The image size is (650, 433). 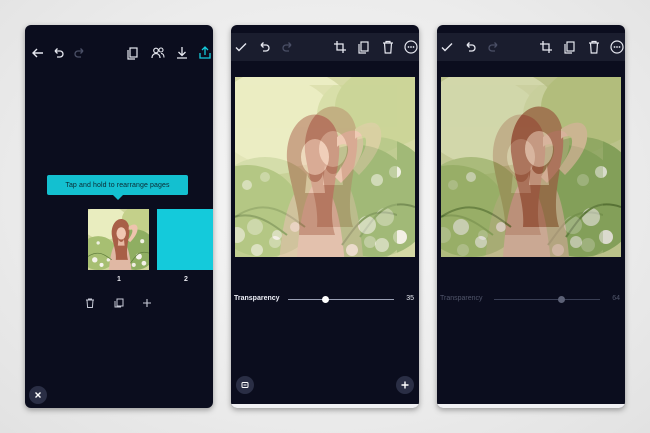 I want to click on layers-button, so click(x=245, y=385).